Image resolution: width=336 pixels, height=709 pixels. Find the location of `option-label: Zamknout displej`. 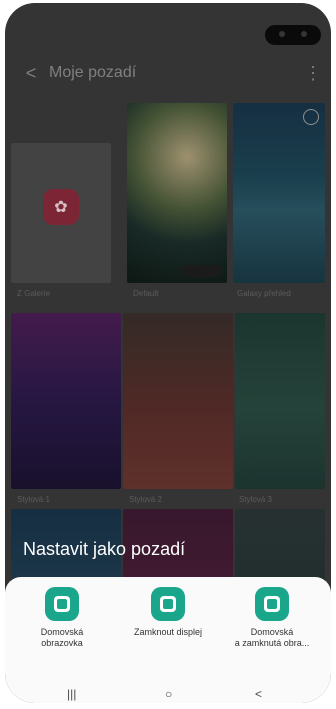

option-label: Zamknout displej is located at coordinates (168, 632).